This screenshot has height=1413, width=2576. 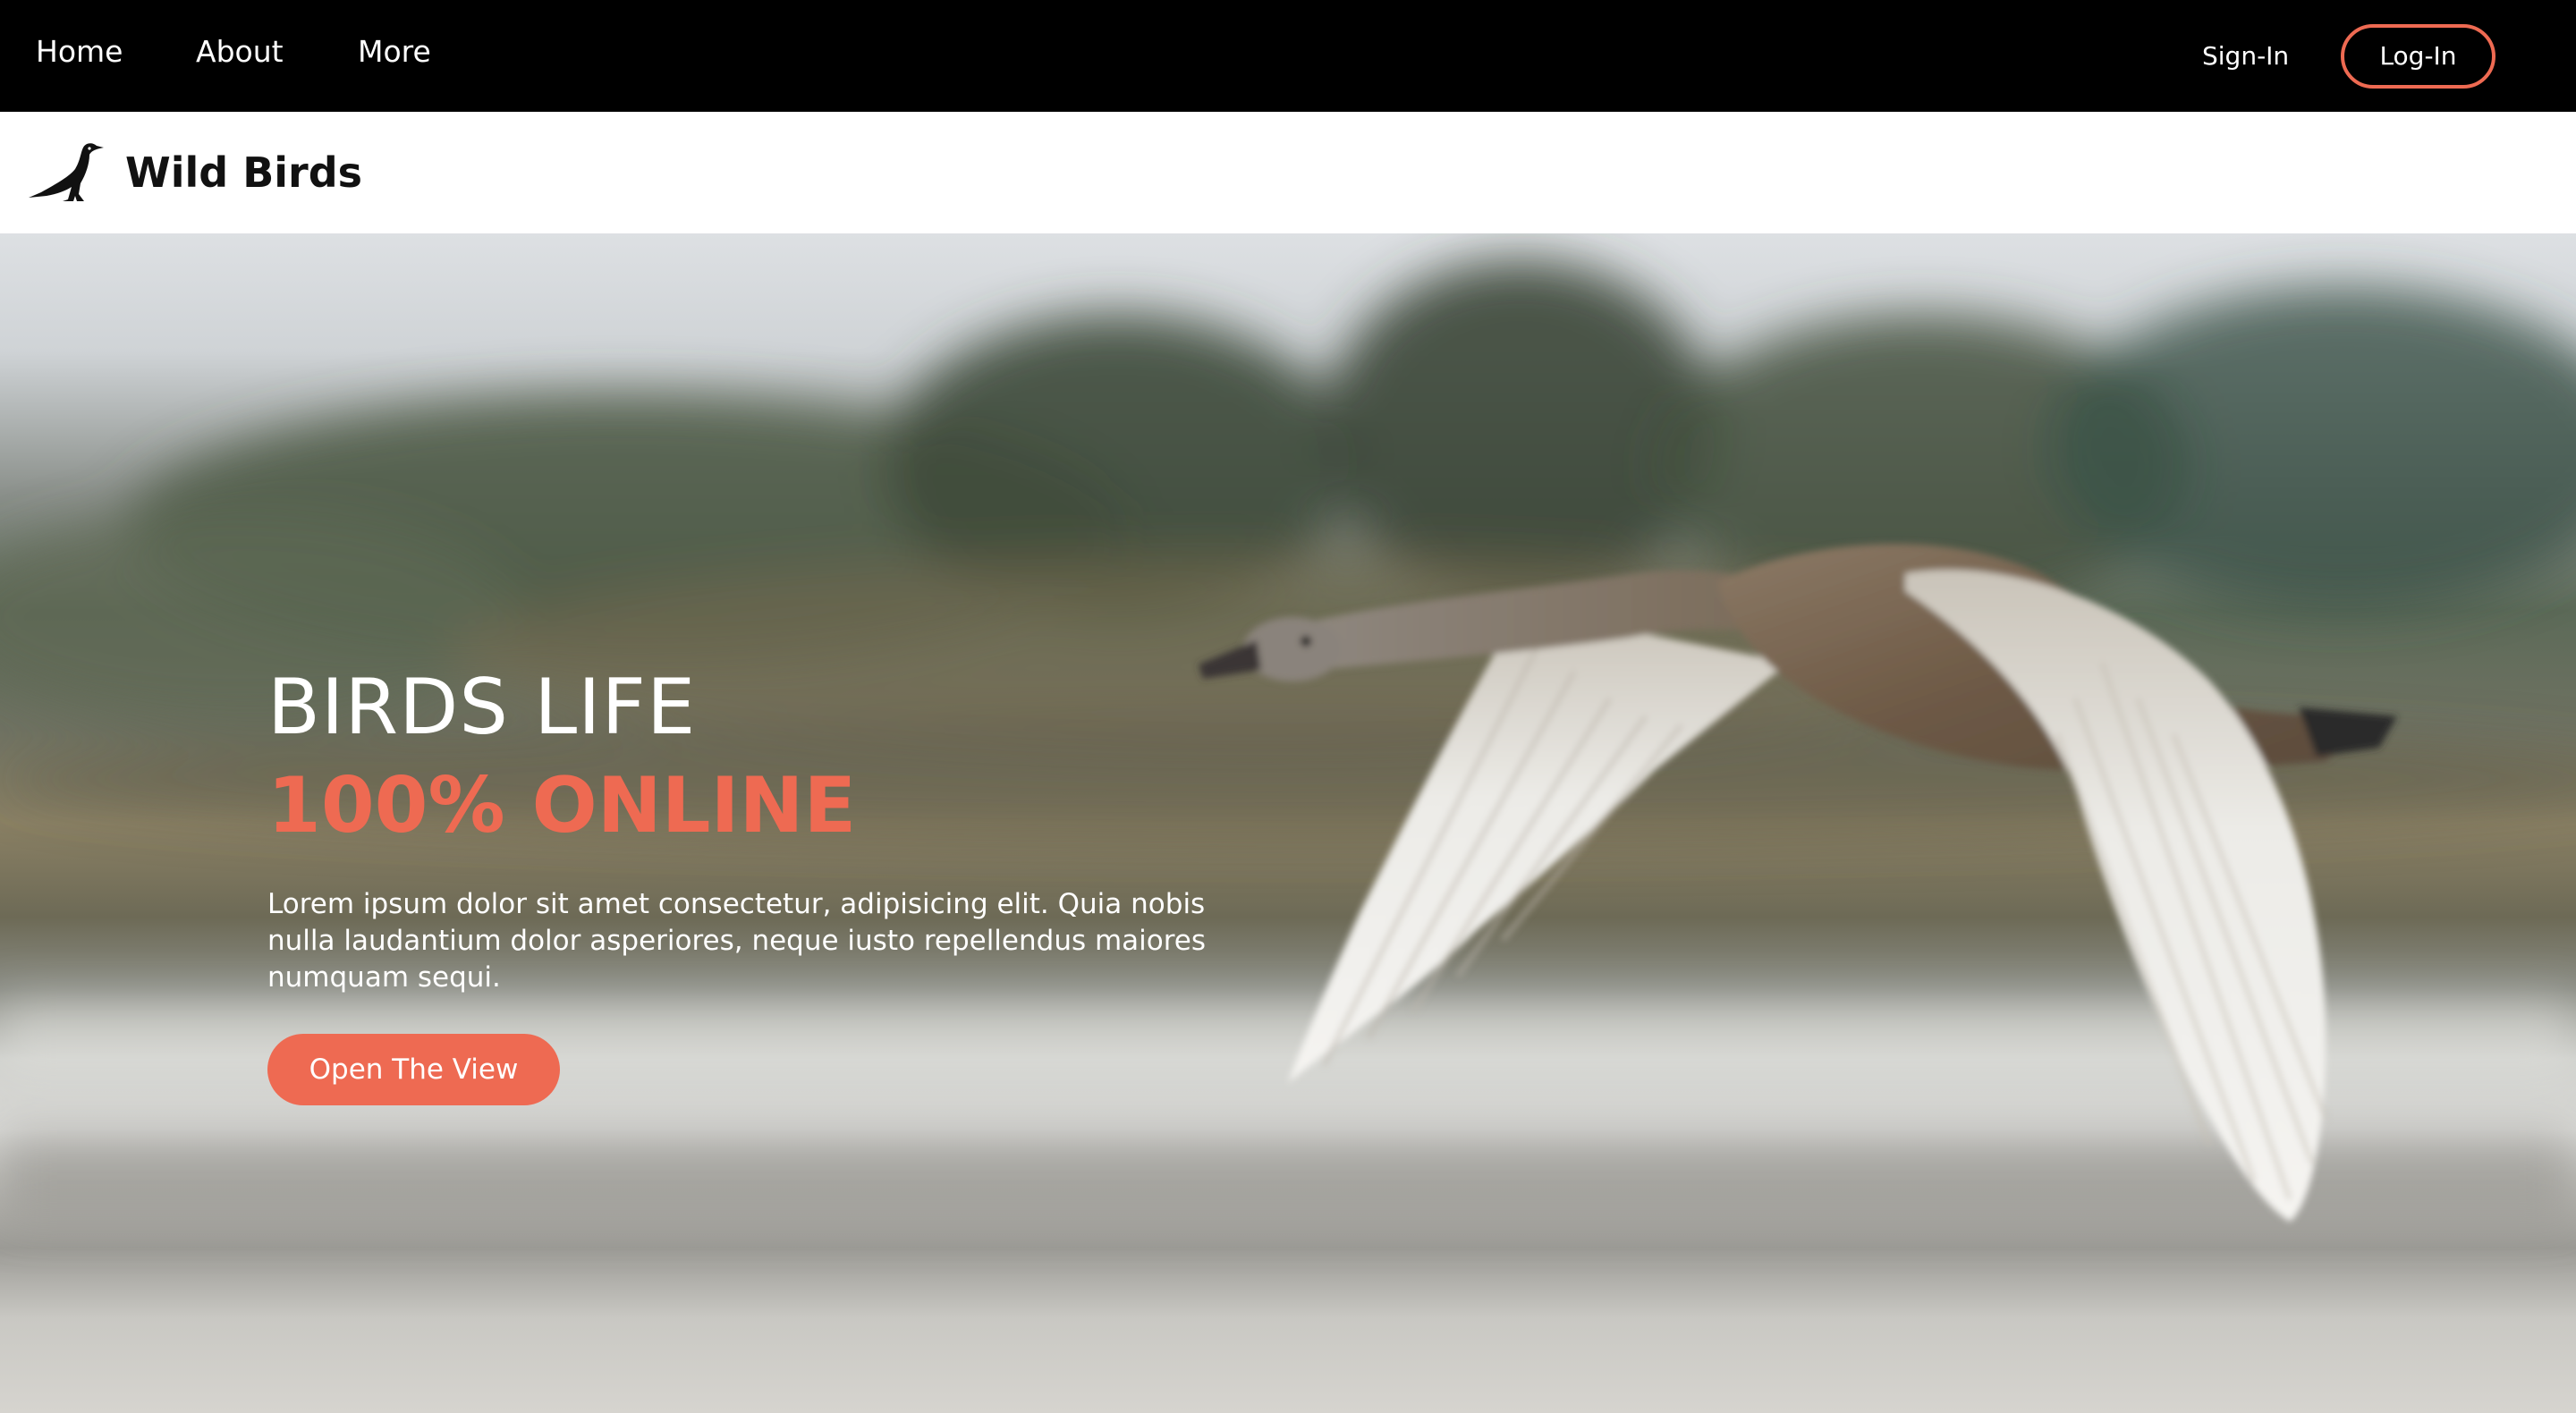 What do you see at coordinates (240, 52) in the screenshot?
I see `nav-link-about: About` at bounding box center [240, 52].